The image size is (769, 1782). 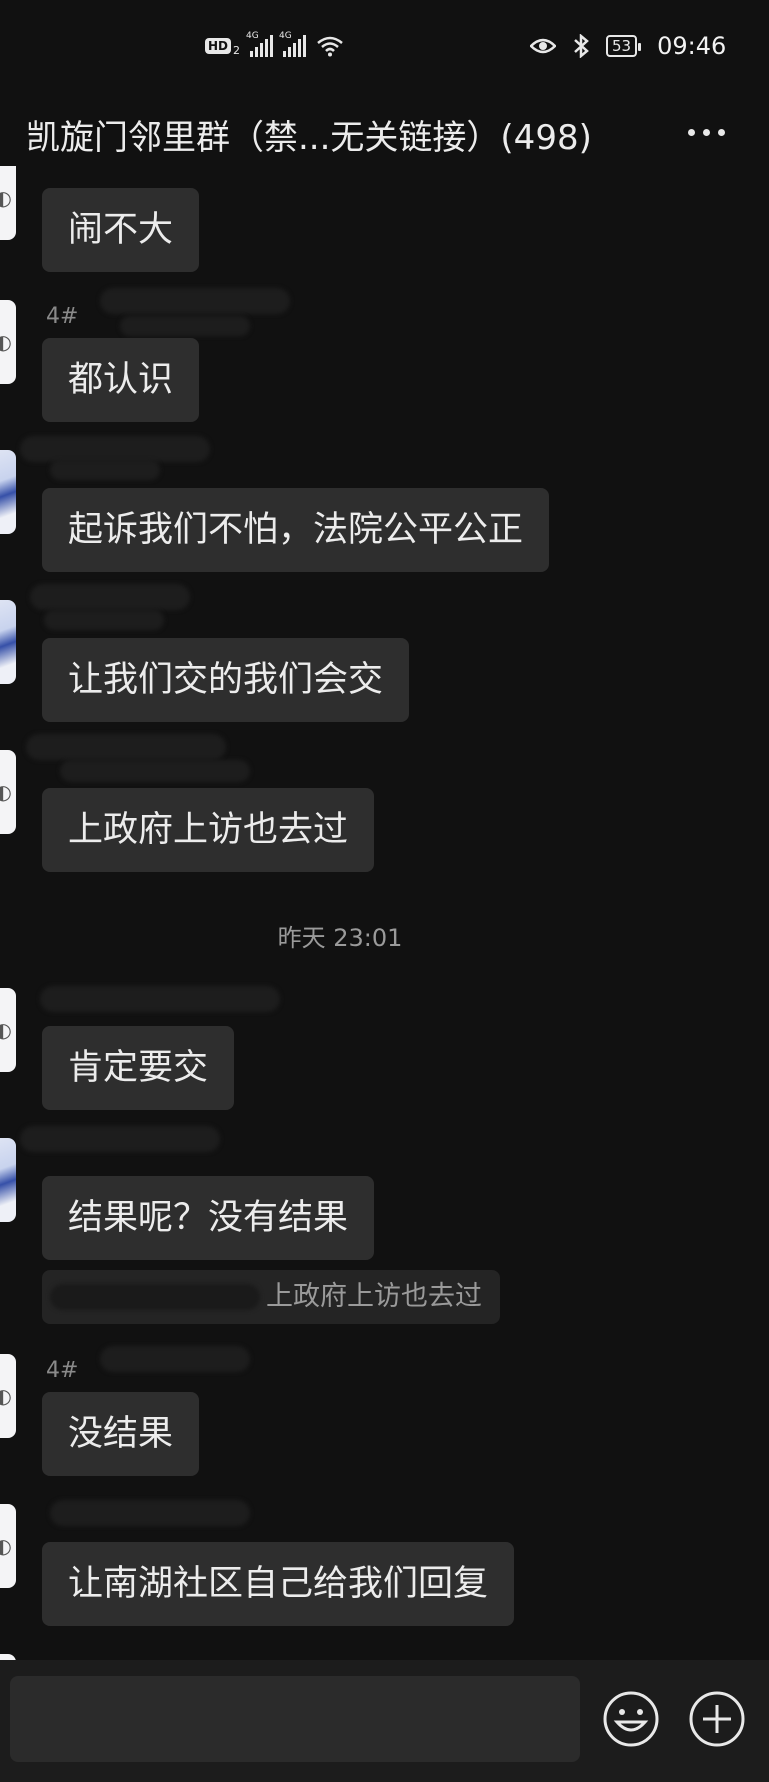 What do you see at coordinates (237, 50) in the screenshot?
I see `hd-sim-index: 2` at bounding box center [237, 50].